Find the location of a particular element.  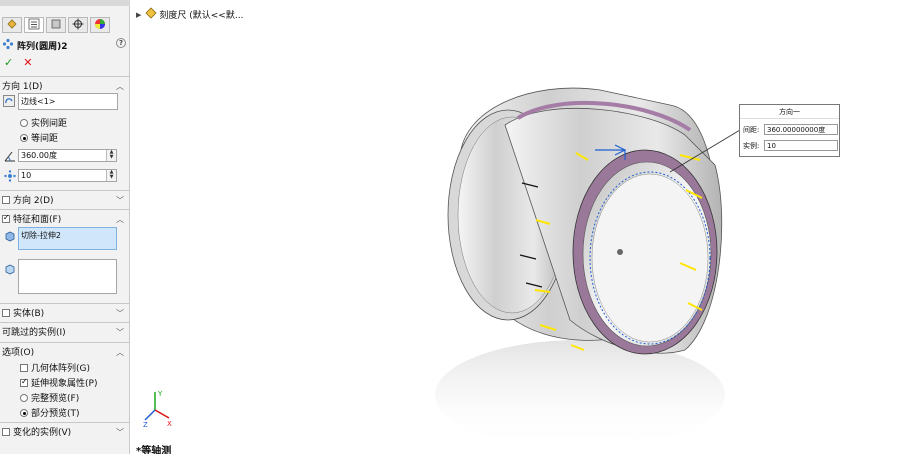

options-header: 选项(O) ︿ is located at coordinates (65, 351).